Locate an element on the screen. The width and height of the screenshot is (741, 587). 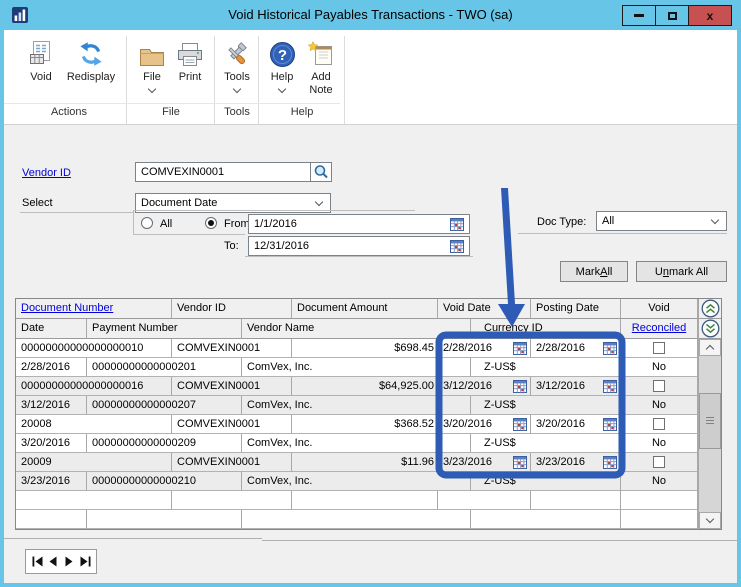
printer-icon is located at coordinates (190, 53).